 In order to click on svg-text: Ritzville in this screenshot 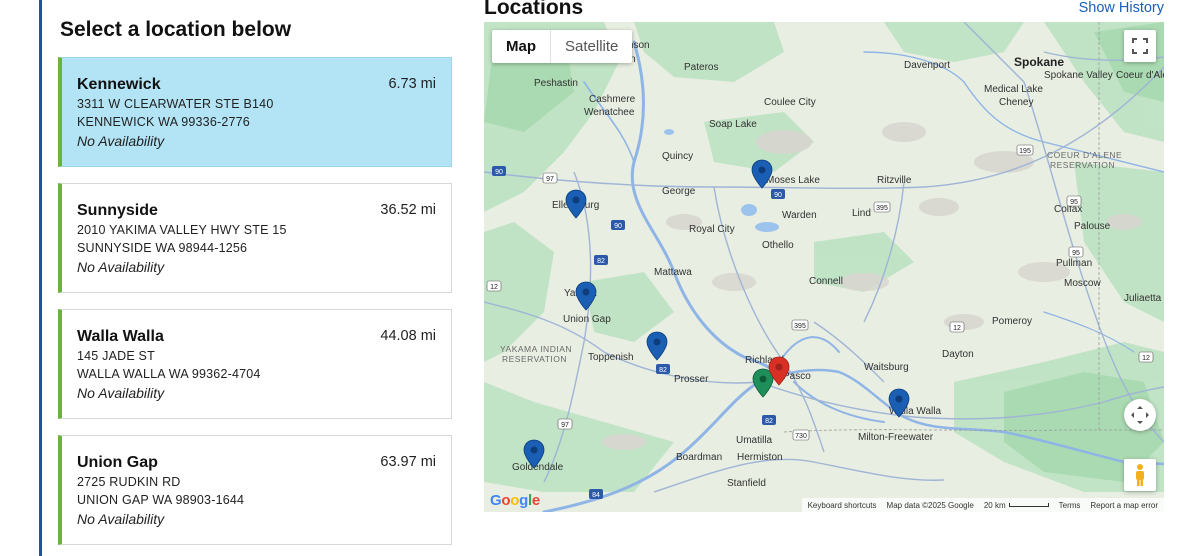, I will do `click(894, 180)`.